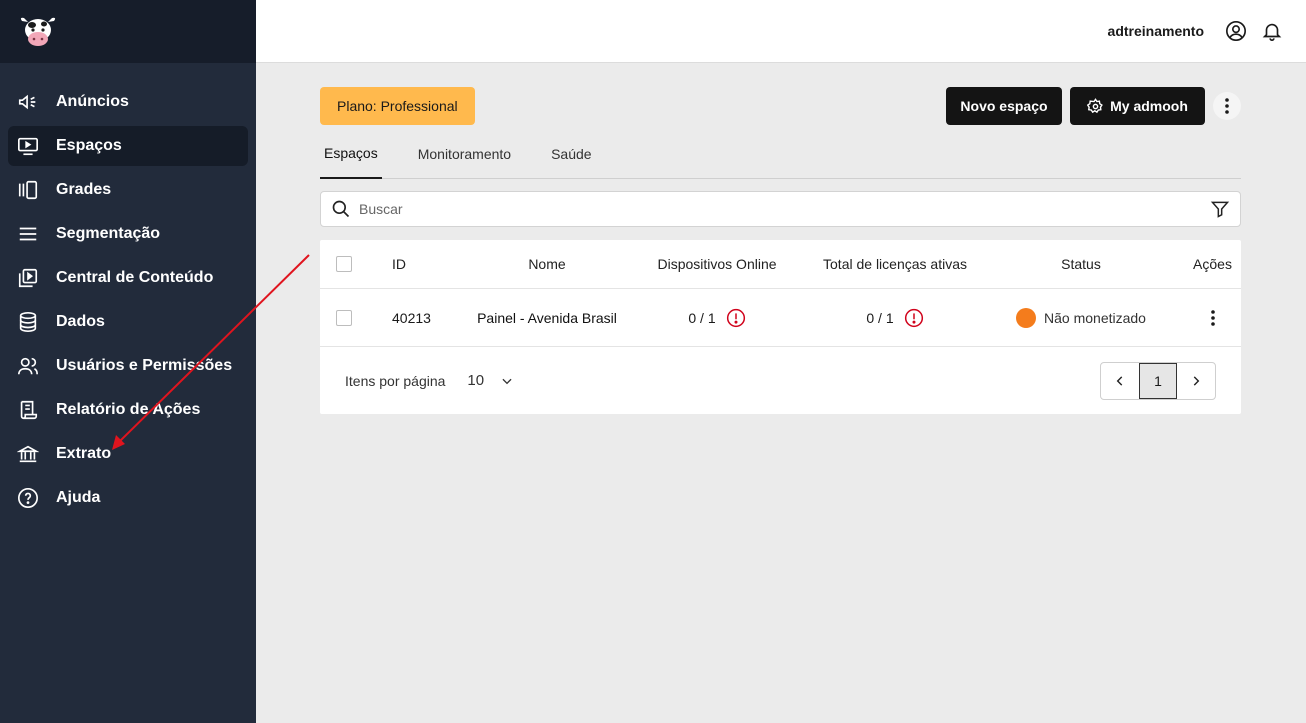  What do you see at coordinates (432, 264) in the screenshot?
I see `header-id: ID` at bounding box center [432, 264].